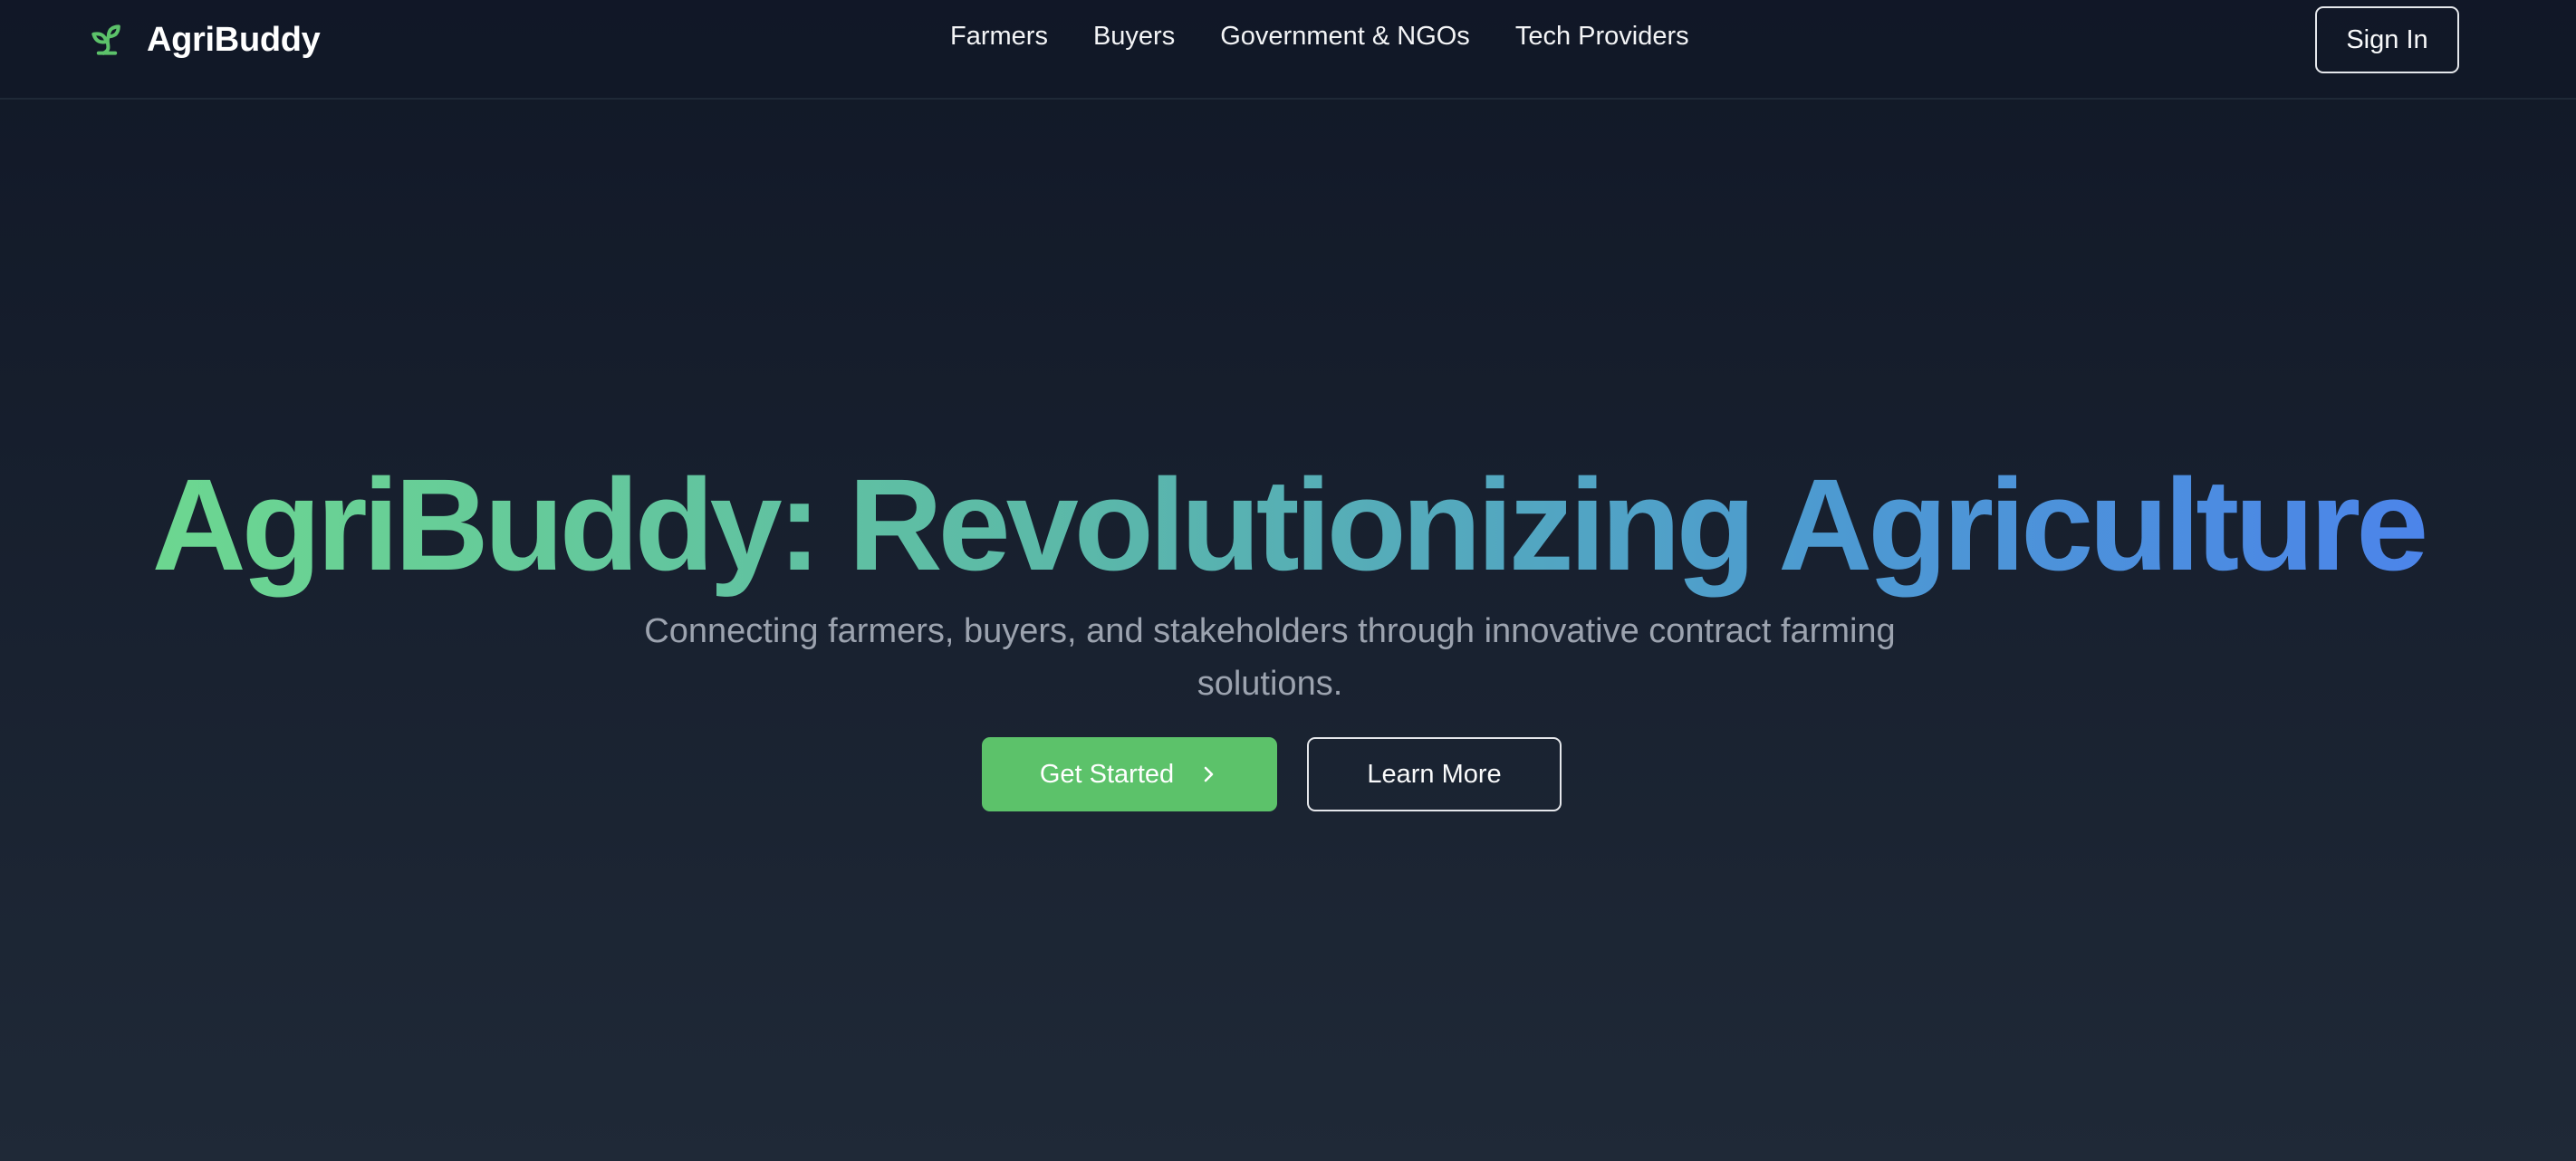 This screenshot has height=1161, width=2576. I want to click on chevron-right-icon, so click(1208, 774).